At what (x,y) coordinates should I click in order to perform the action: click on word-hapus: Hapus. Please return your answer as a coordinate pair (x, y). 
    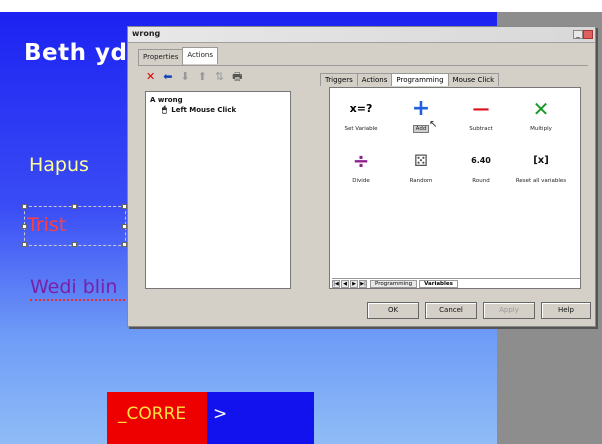
    Looking at the image, I should click on (59, 165).